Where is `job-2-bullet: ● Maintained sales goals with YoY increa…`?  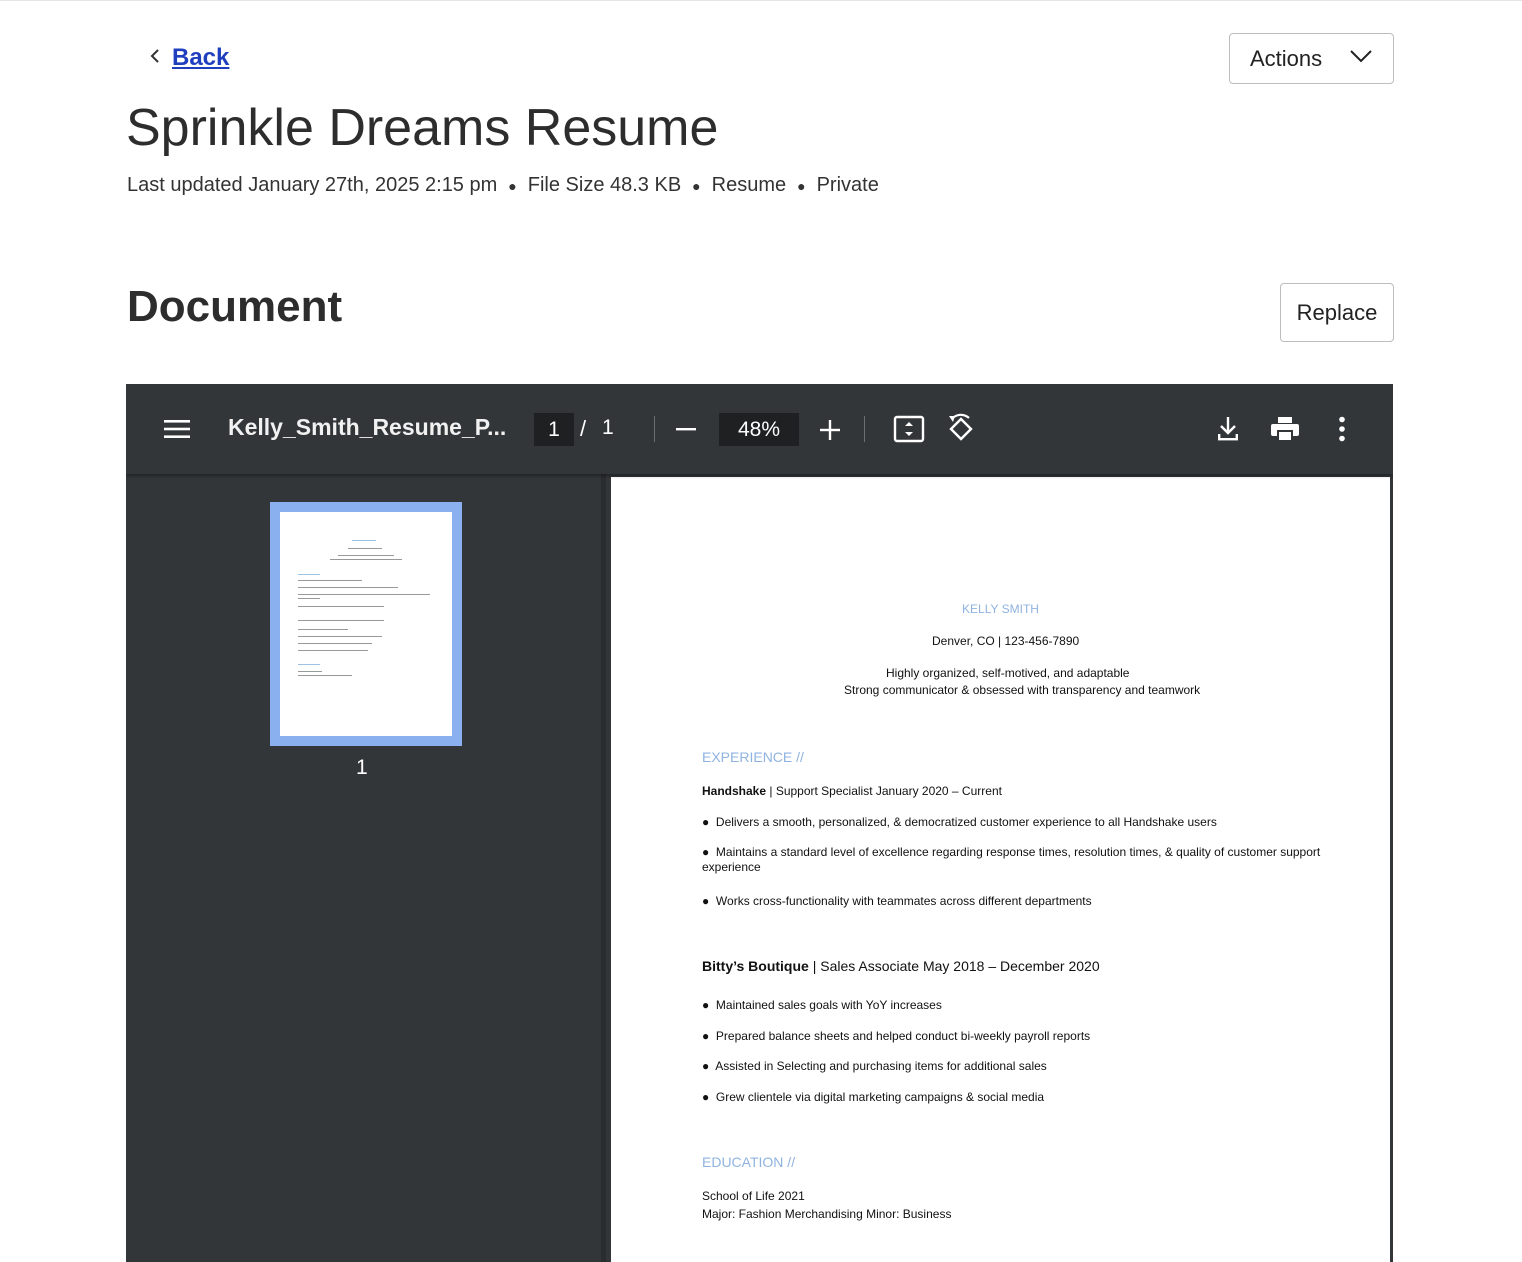
job-2-bullet: ● Maintained sales goals with YoY increa… is located at coordinates (822, 1005).